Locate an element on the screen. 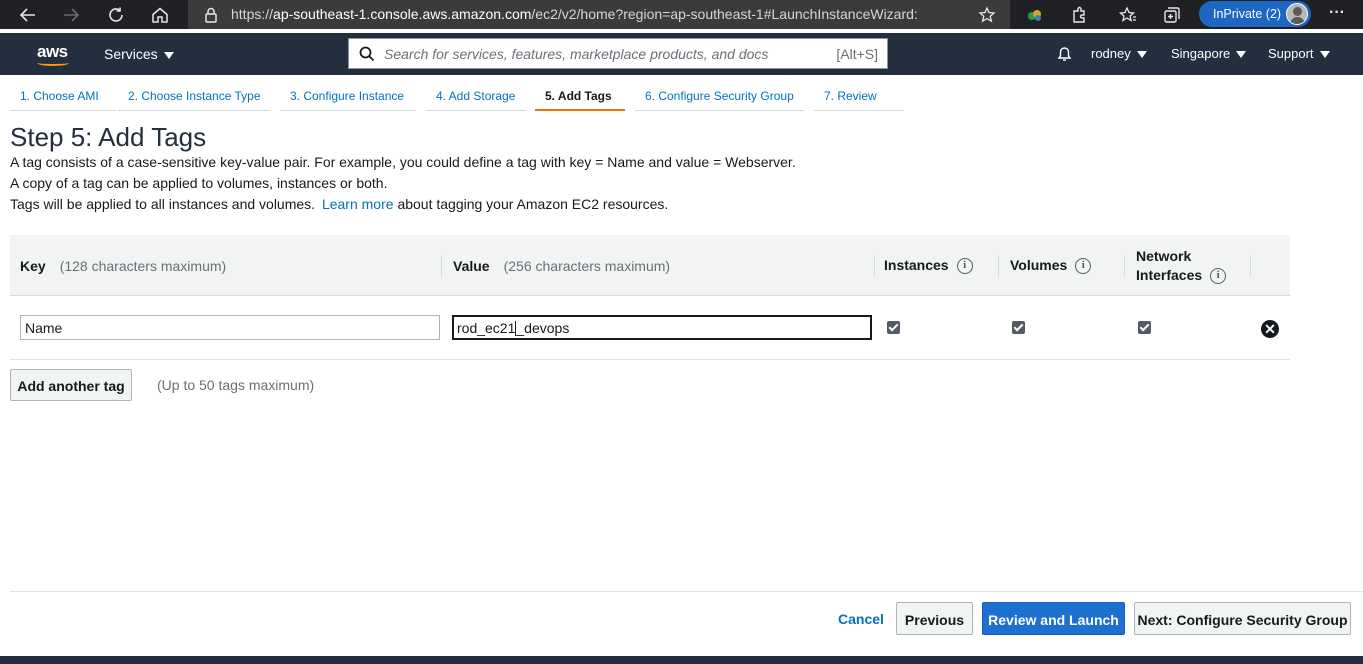  inprivate-label: InPrivate (2) is located at coordinates (1247, 14).